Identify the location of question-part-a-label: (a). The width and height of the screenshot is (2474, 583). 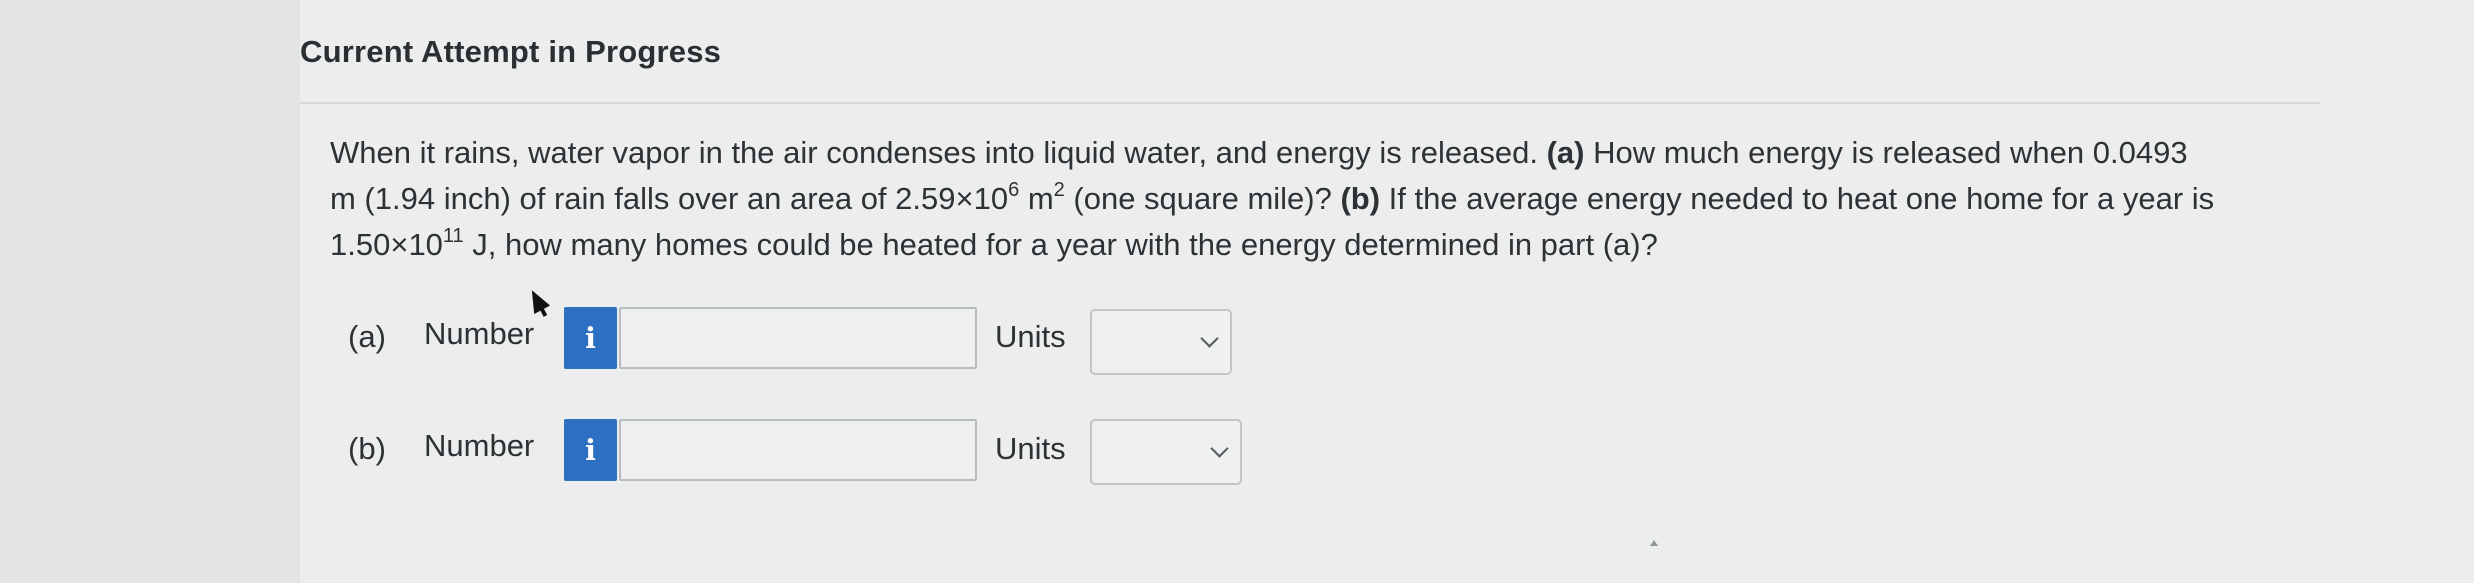
(1565, 152).